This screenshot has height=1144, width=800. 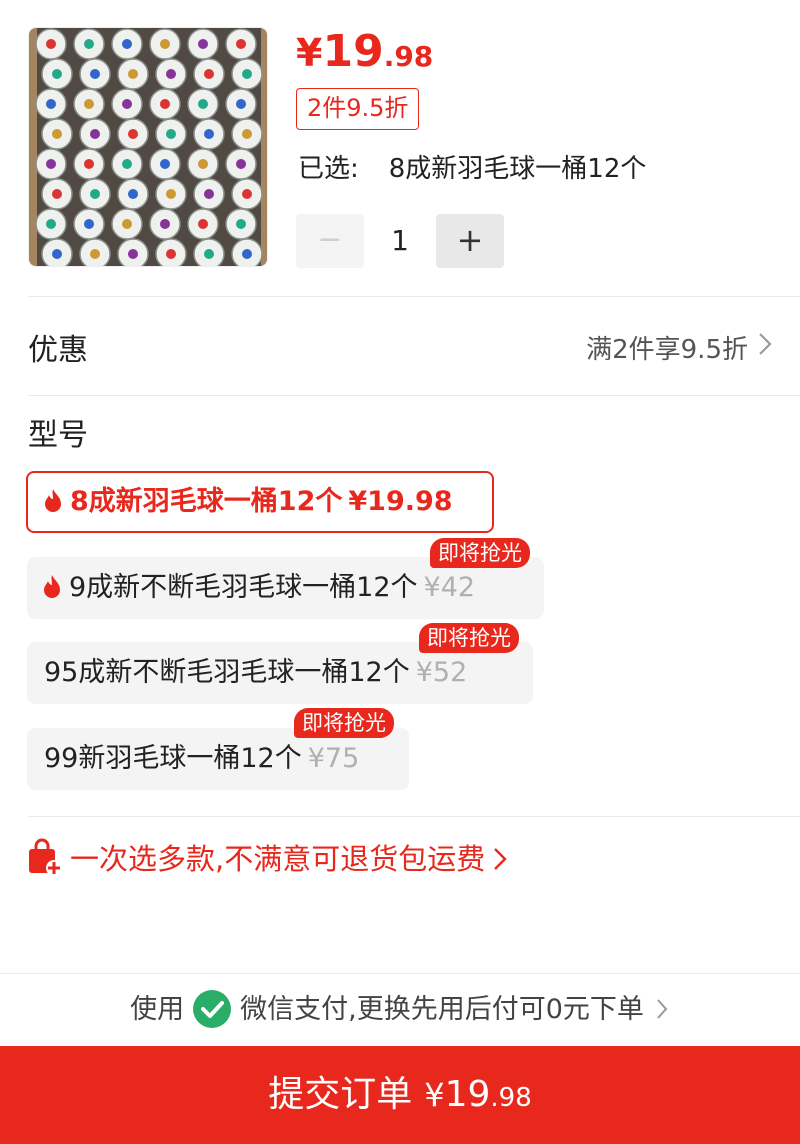 What do you see at coordinates (206, 501) in the screenshot?
I see `model-option-label: 8成新羽毛球一桶12个` at bounding box center [206, 501].